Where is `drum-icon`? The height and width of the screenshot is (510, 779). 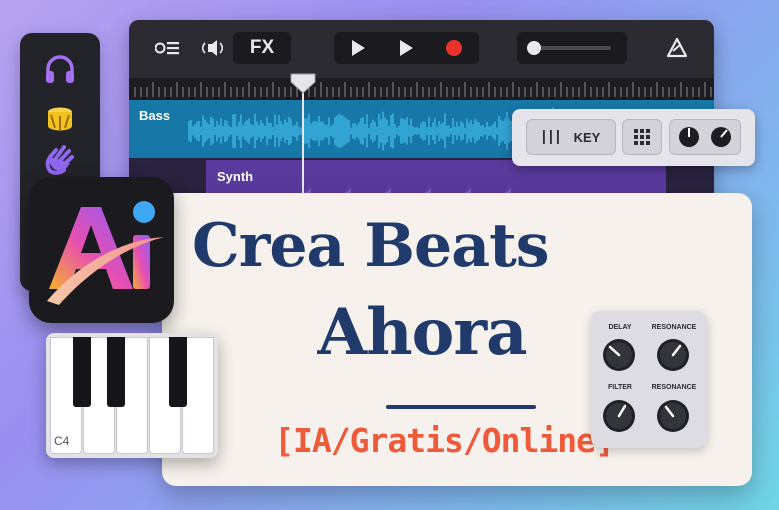 drum-icon is located at coordinates (60, 119).